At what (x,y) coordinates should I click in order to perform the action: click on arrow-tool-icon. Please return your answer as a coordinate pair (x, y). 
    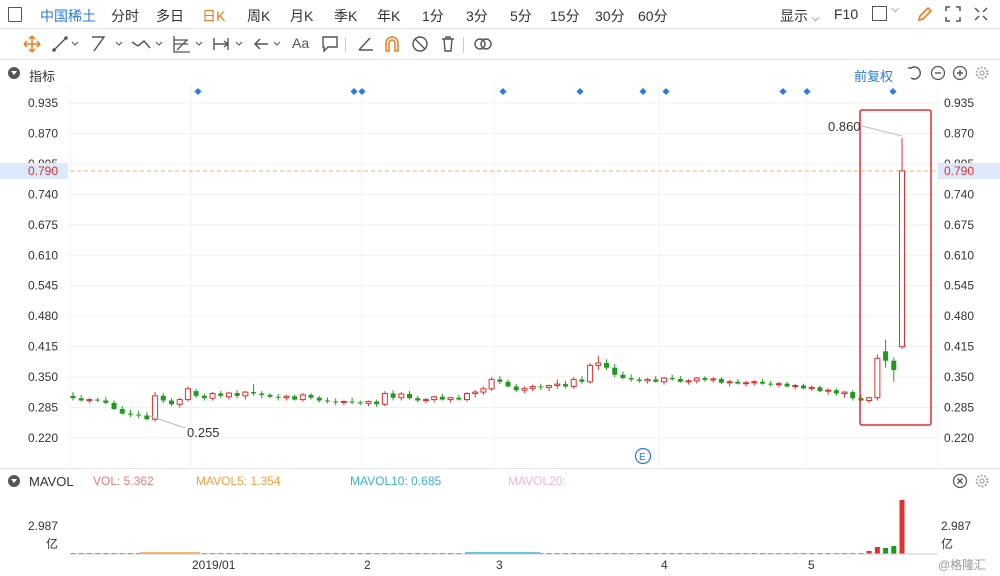
    Looking at the image, I should click on (269, 44).